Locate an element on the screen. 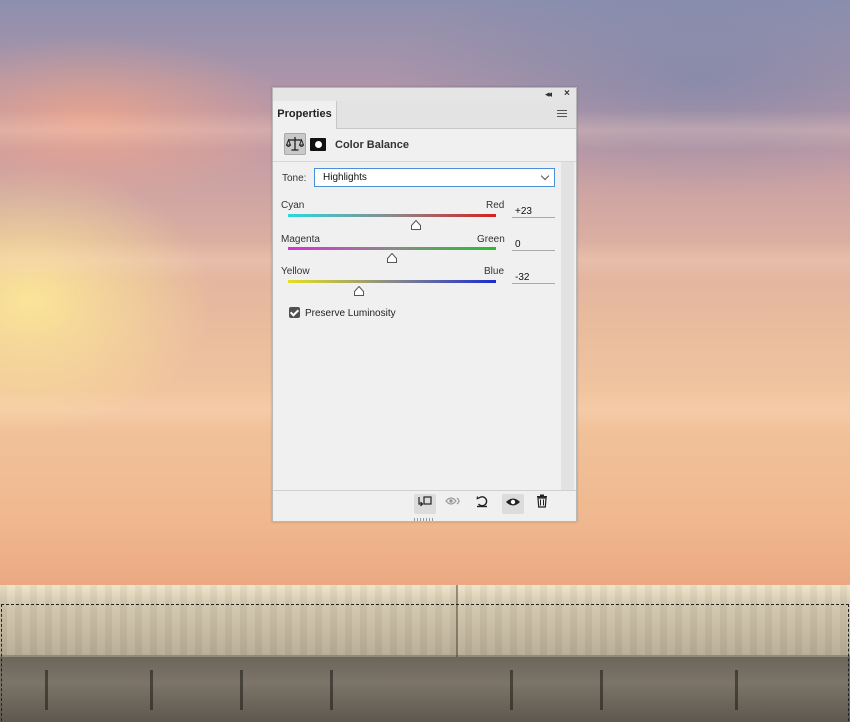 Image resolution: width=850 pixels, height=722 pixels. layer-mask-icon is located at coordinates (318, 144).